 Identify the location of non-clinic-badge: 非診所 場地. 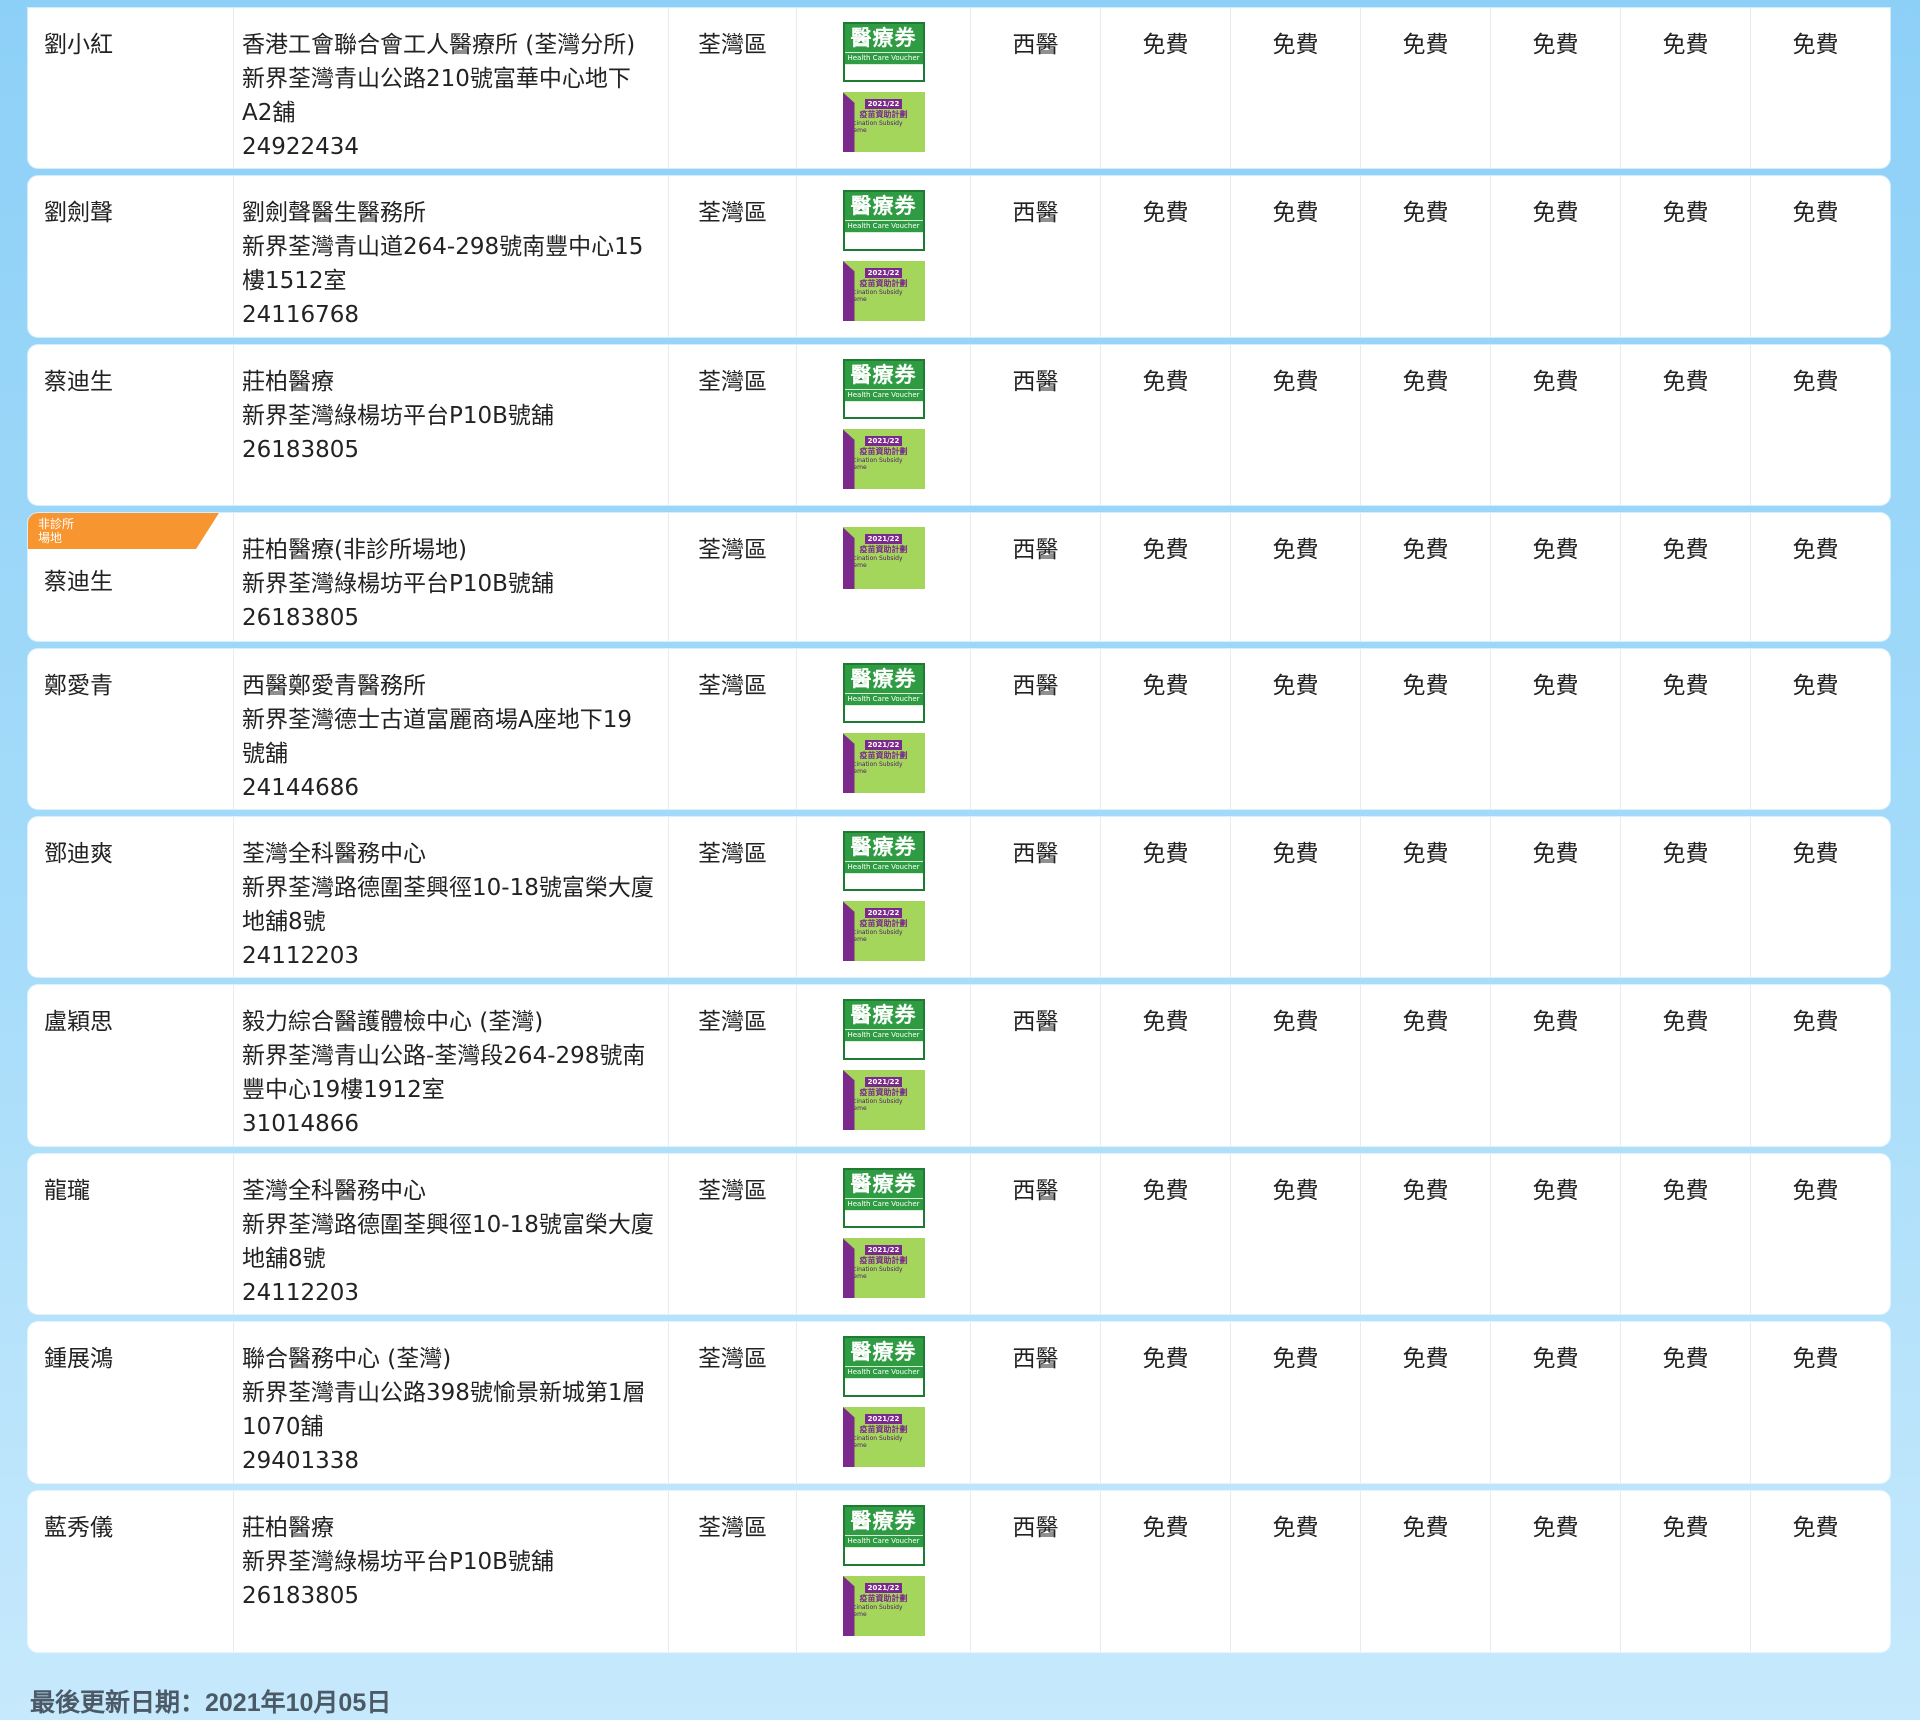
(123, 531).